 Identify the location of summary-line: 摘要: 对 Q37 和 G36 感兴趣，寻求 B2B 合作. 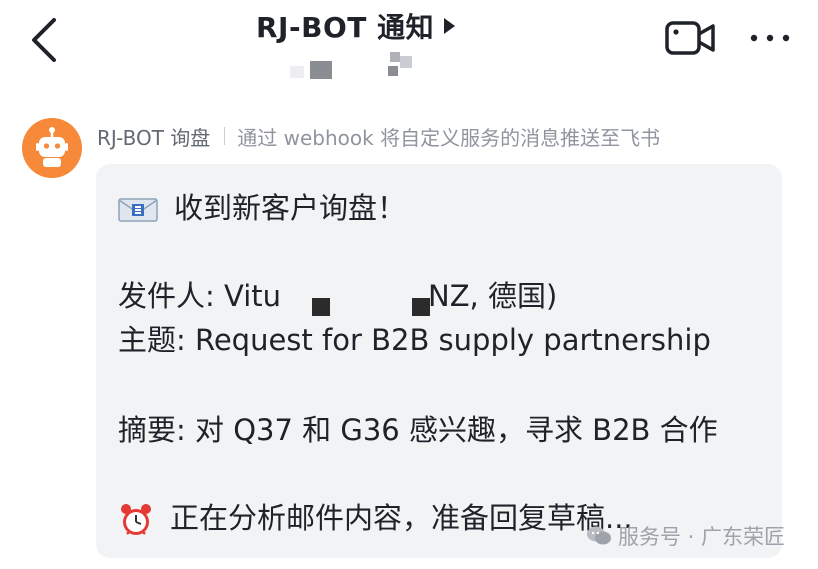
(418, 430).